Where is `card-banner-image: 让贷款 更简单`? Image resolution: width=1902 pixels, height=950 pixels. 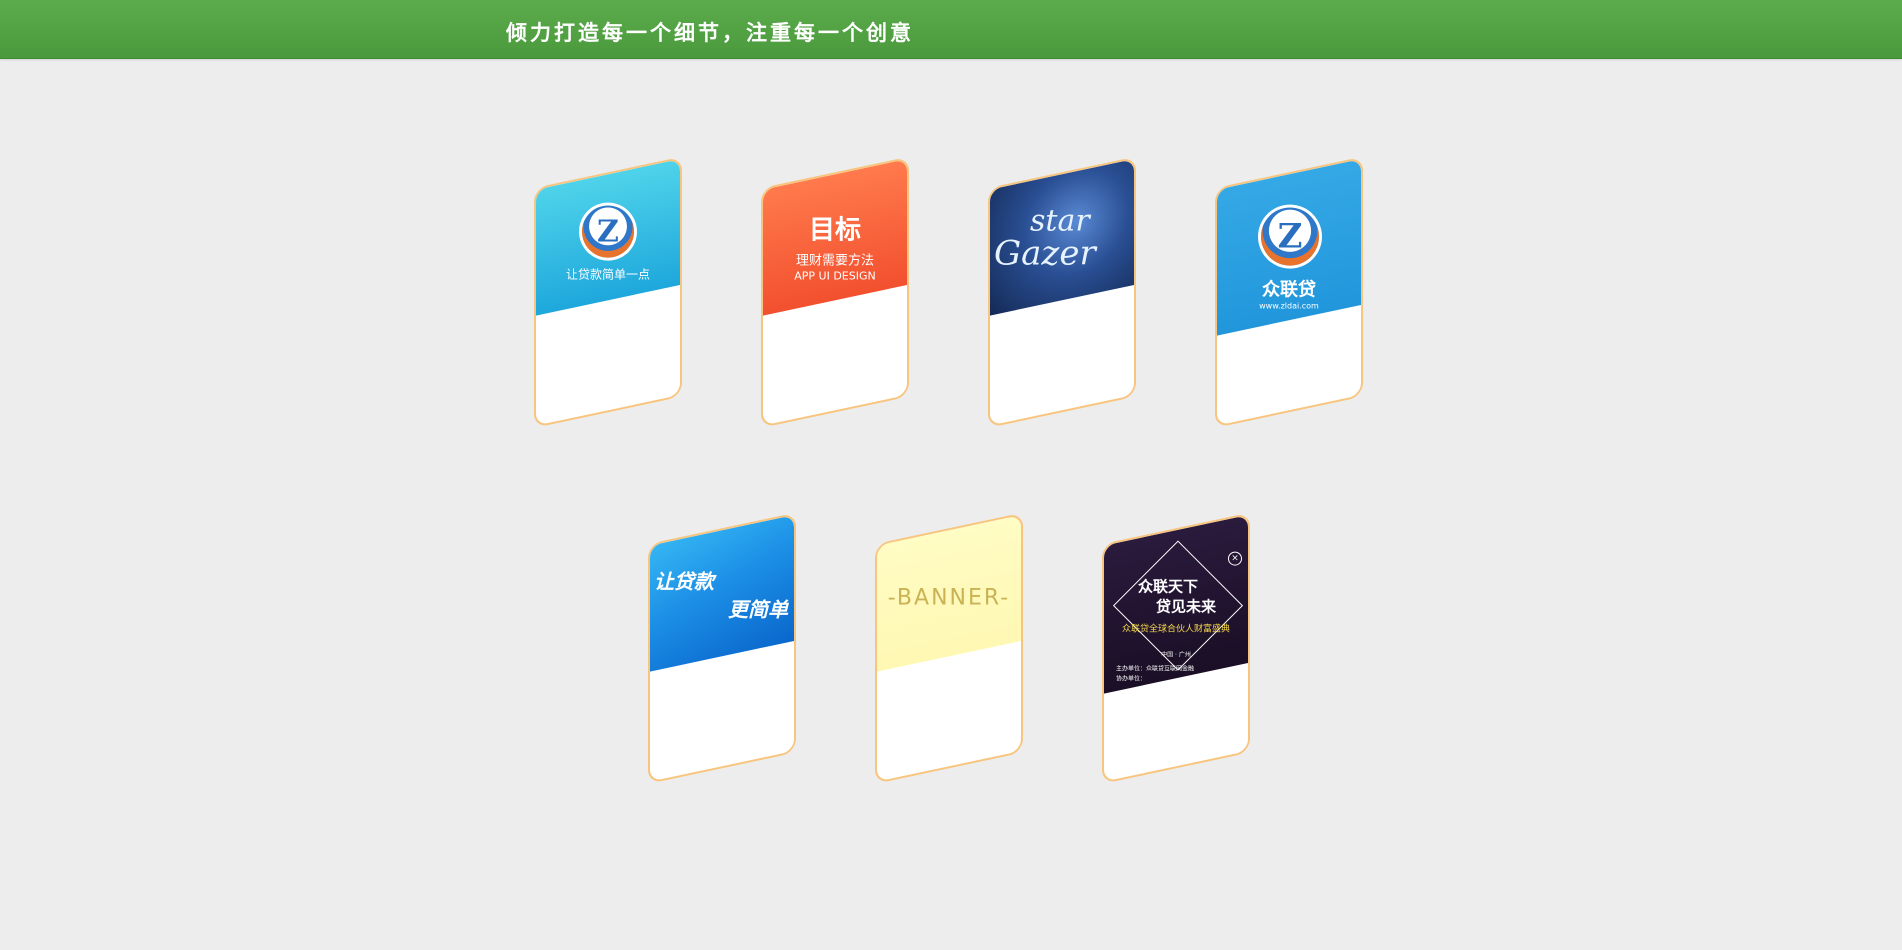 card-banner-image: 让贷款 更简单 is located at coordinates (722, 593).